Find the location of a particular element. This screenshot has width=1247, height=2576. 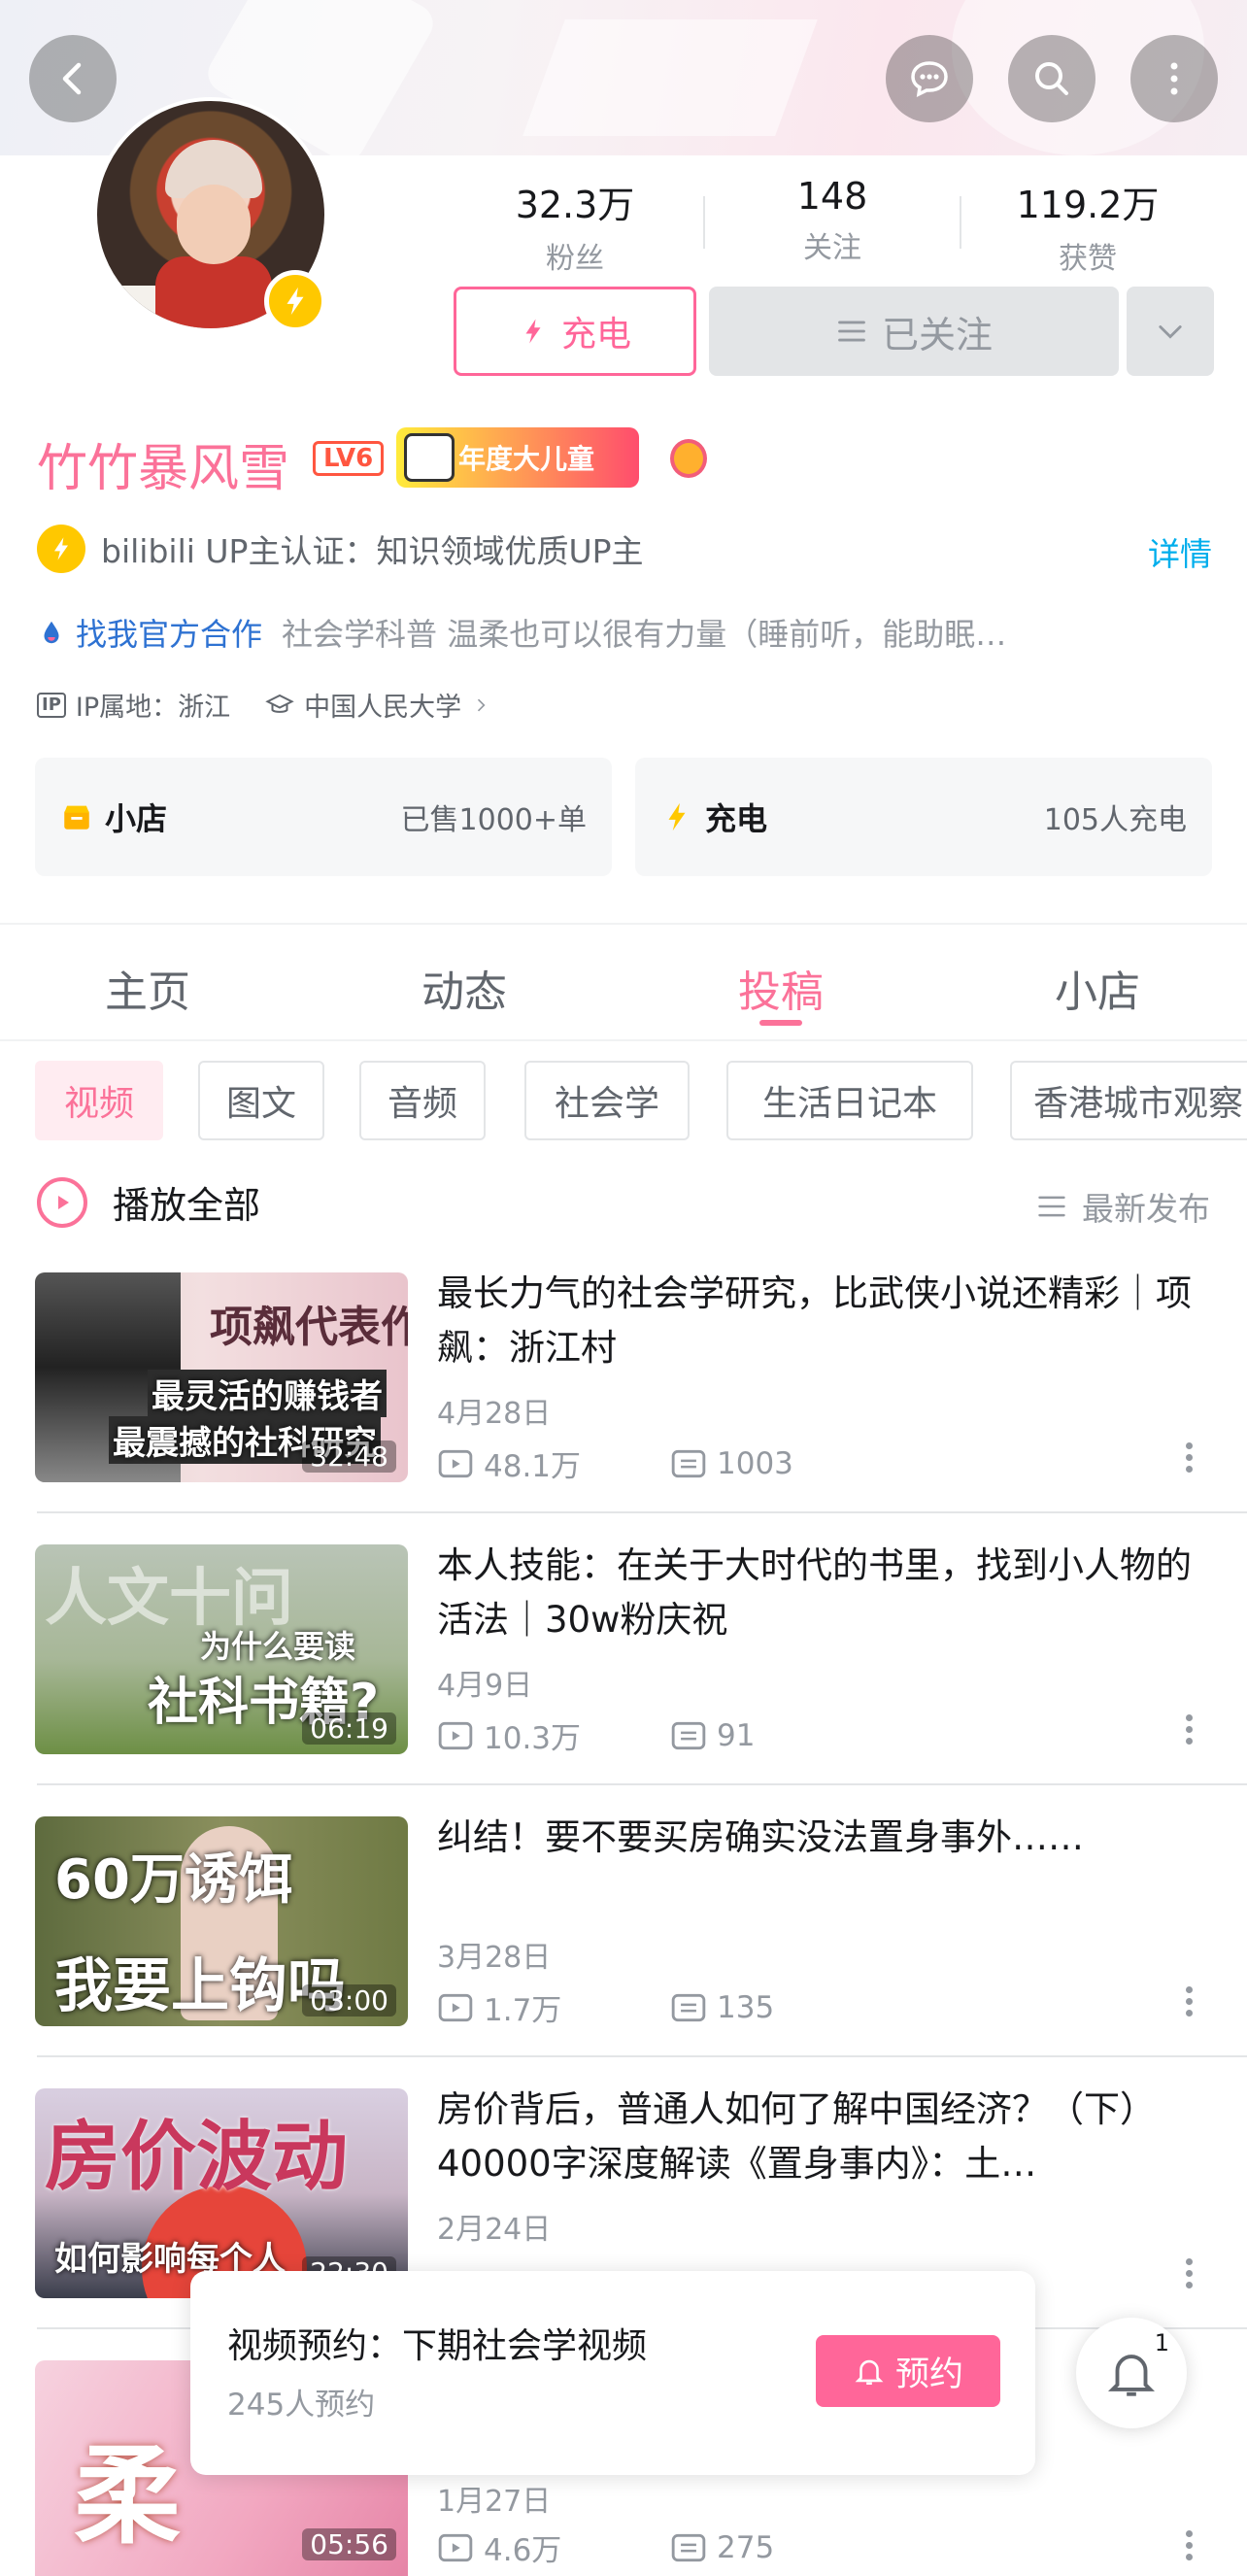

graduation-cap-icon is located at coordinates (279, 703).